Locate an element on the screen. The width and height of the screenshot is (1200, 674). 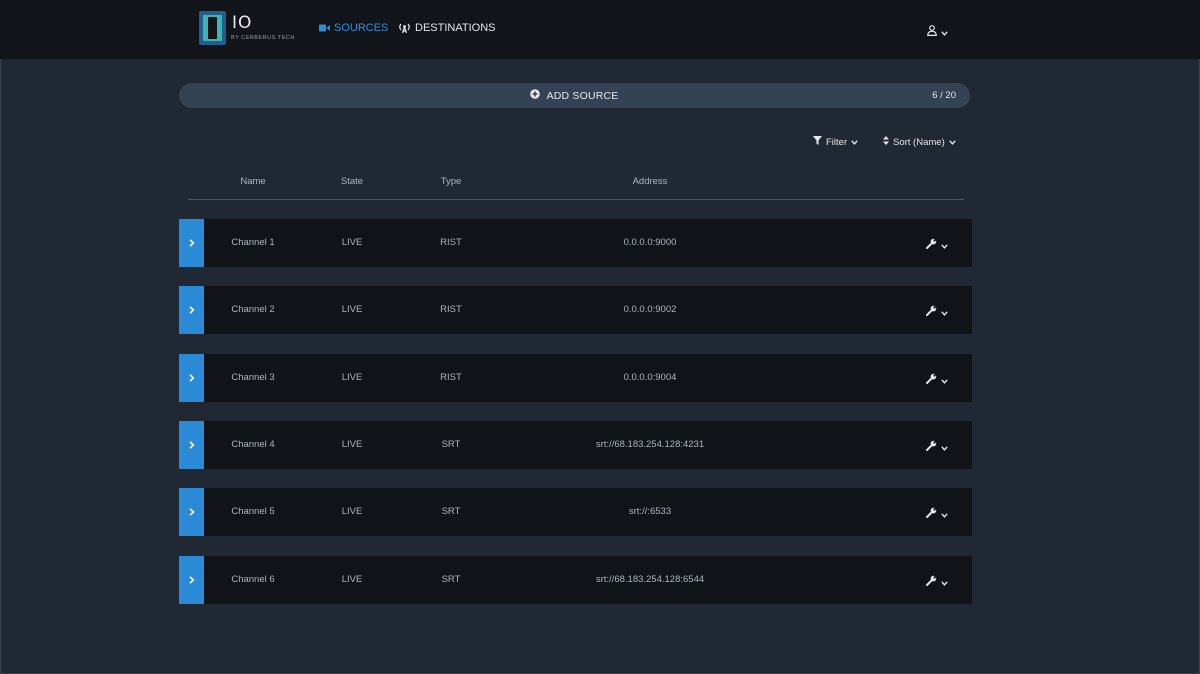
nav-sources-label: SOURCES is located at coordinates (361, 28).